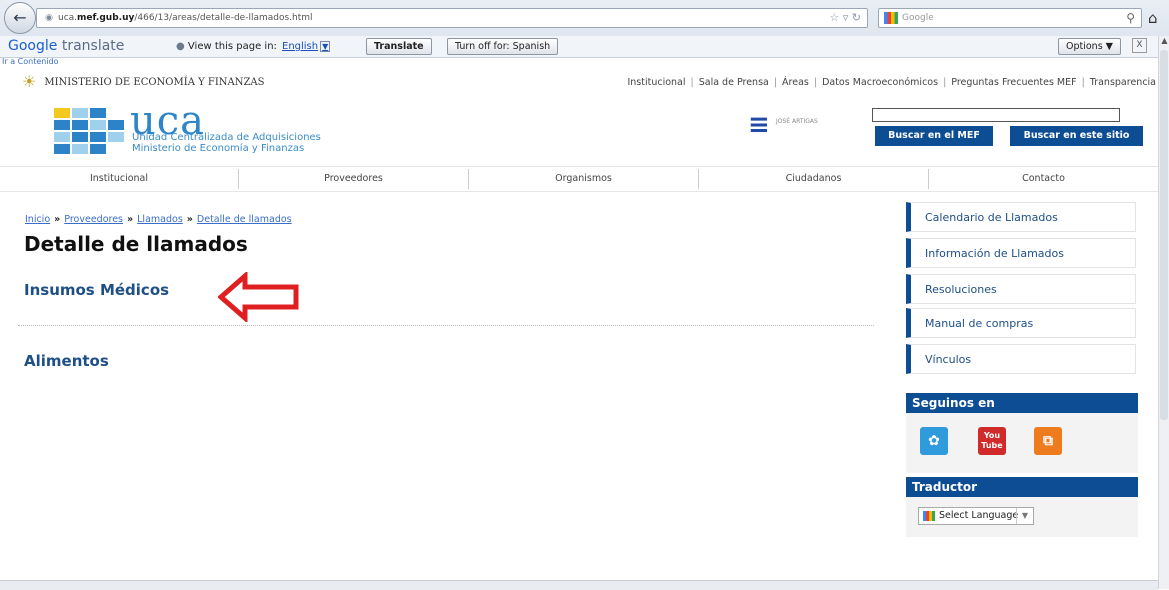 The height and width of the screenshot is (590, 1169). What do you see at coordinates (68, 18) in the screenshot?
I see `url-prefix: uca.` at bounding box center [68, 18].